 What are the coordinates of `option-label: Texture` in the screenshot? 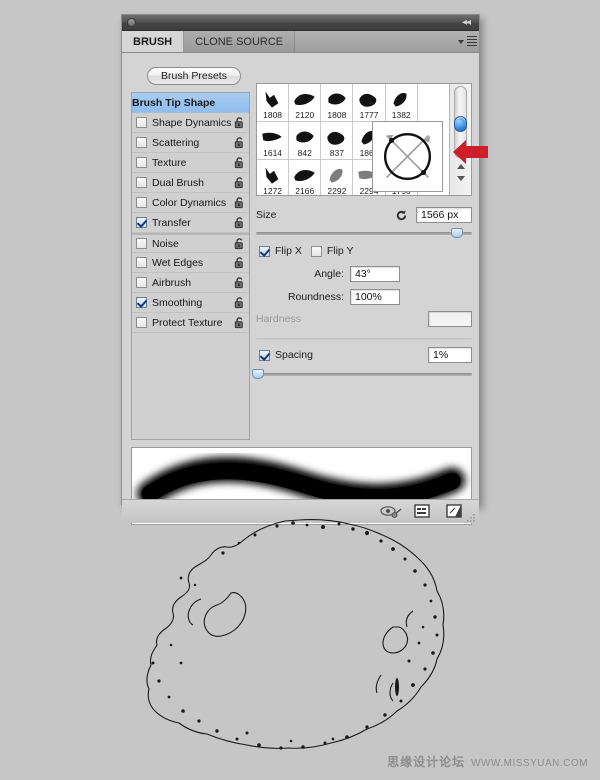 It's located at (169, 162).